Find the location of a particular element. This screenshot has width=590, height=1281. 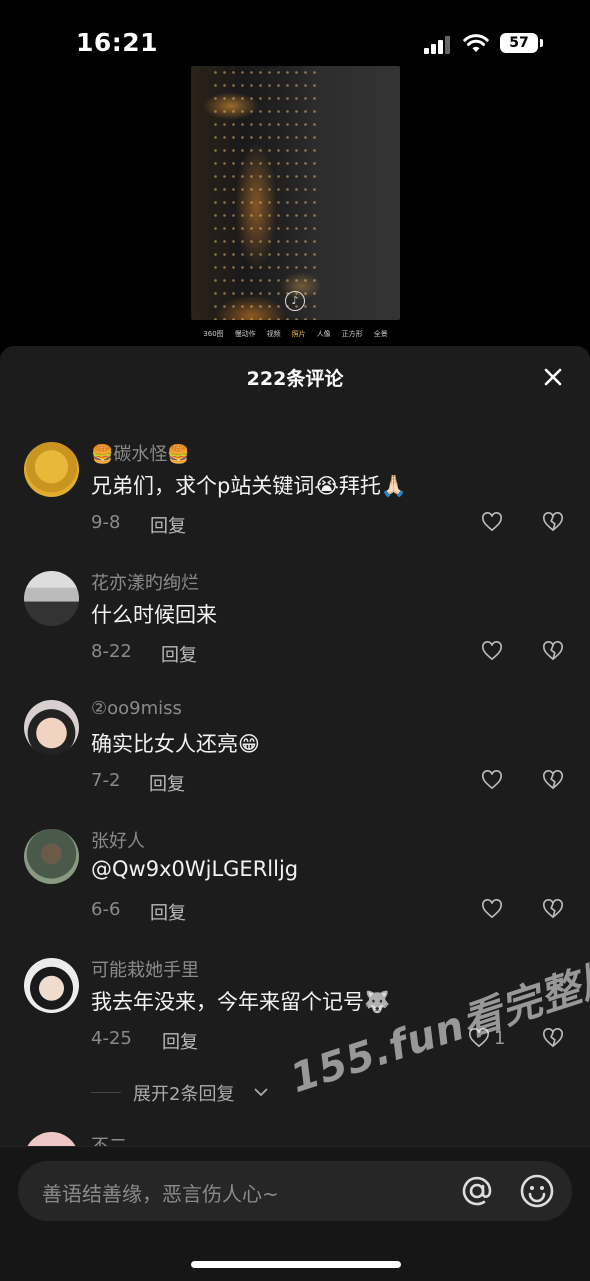

comment-input-placeholder: 善语结善缘，恶言伤人心~ is located at coordinates (160, 1194).